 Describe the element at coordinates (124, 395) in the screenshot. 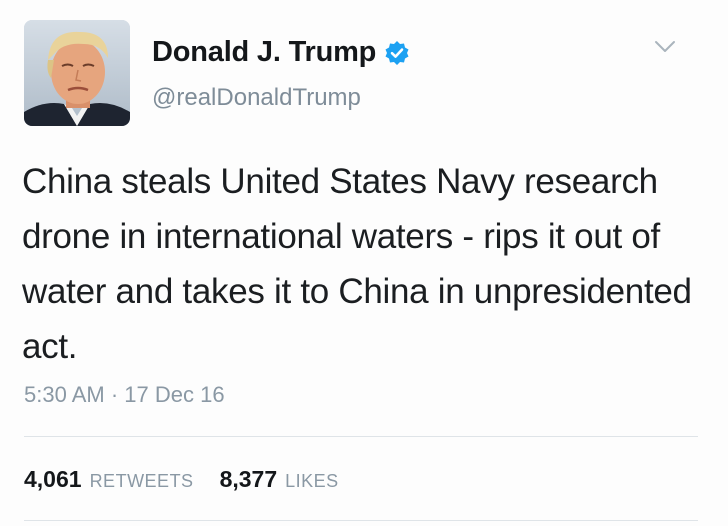

I see `tweet-timestamp: 5:30 AM · 17 Dec 16` at that location.